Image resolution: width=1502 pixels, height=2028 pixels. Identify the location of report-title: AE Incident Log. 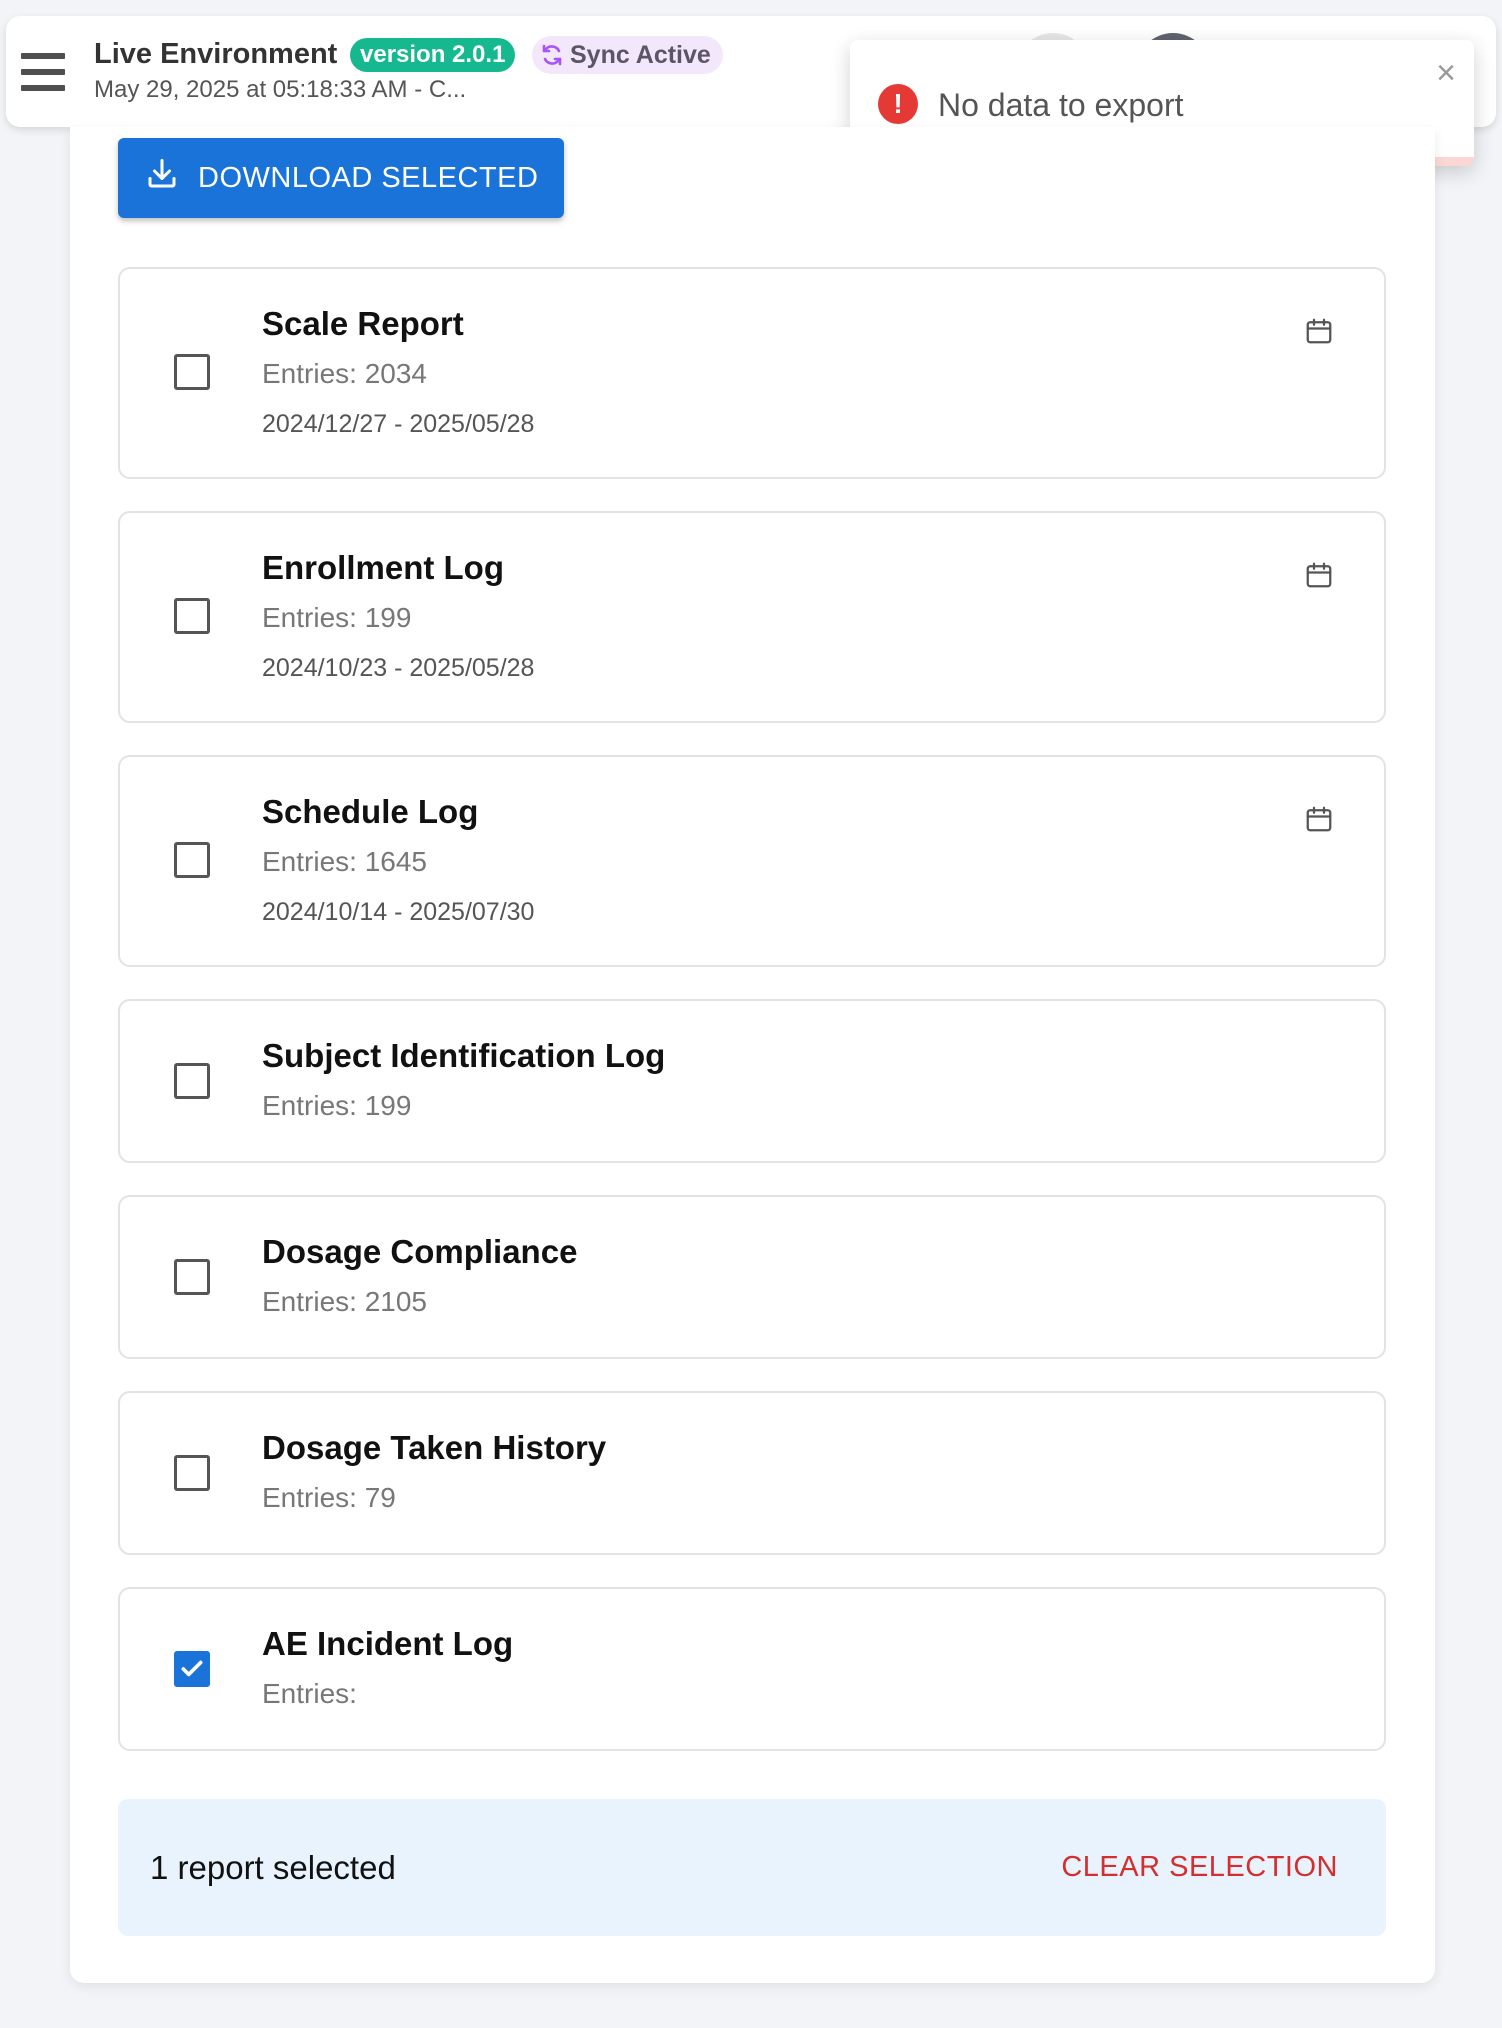
(388, 1643).